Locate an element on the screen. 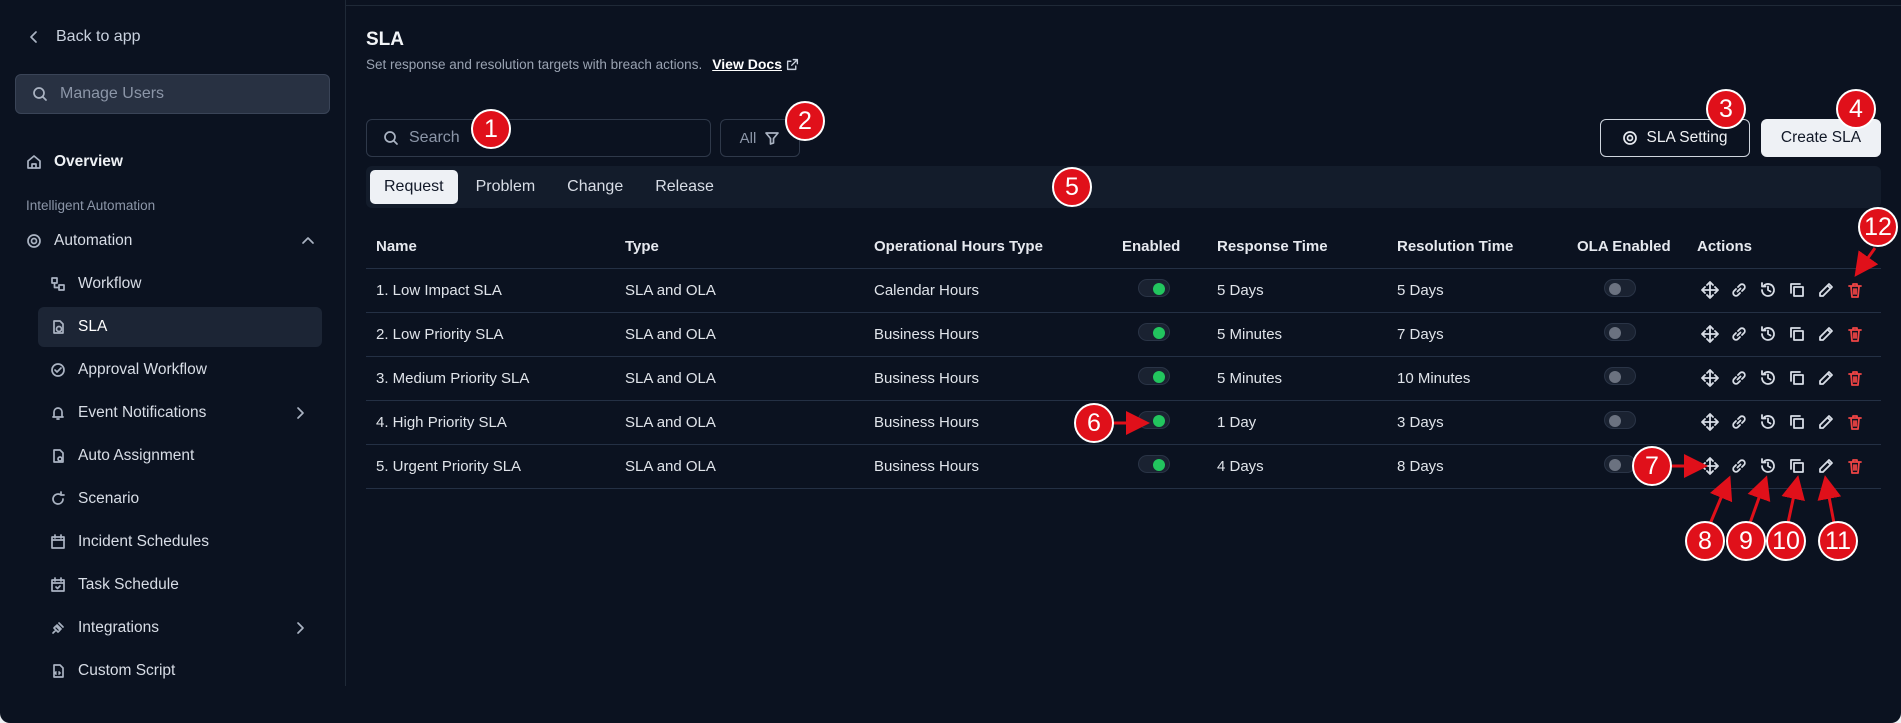  sidebar-item-label: Custom Script is located at coordinates (127, 670).